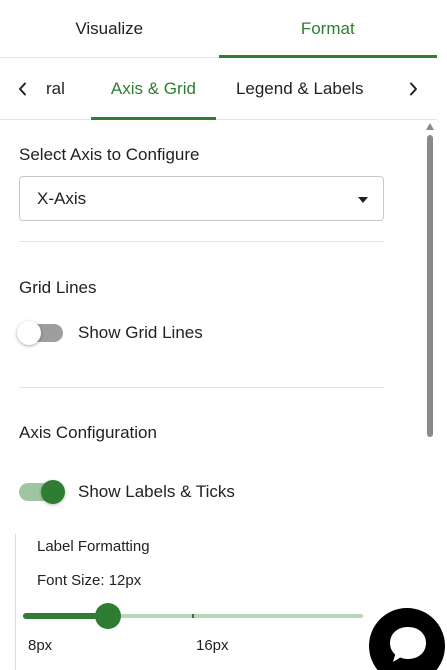  What do you see at coordinates (68, 88) in the screenshot?
I see `tab-general-partial: ral` at bounding box center [68, 88].